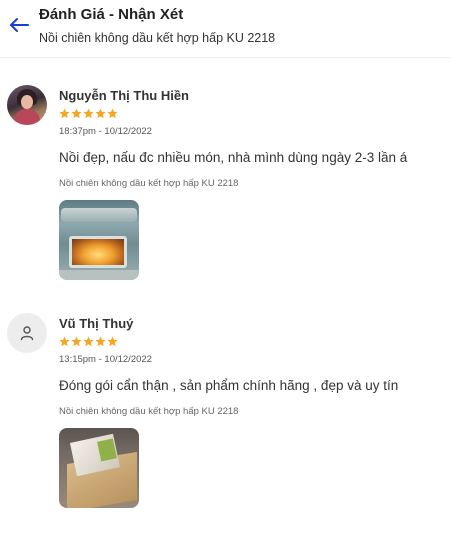  Describe the element at coordinates (157, 38) in the screenshot. I see `product-name: Nồi chiên không dầu kết hợp hấp KU 2218` at that location.